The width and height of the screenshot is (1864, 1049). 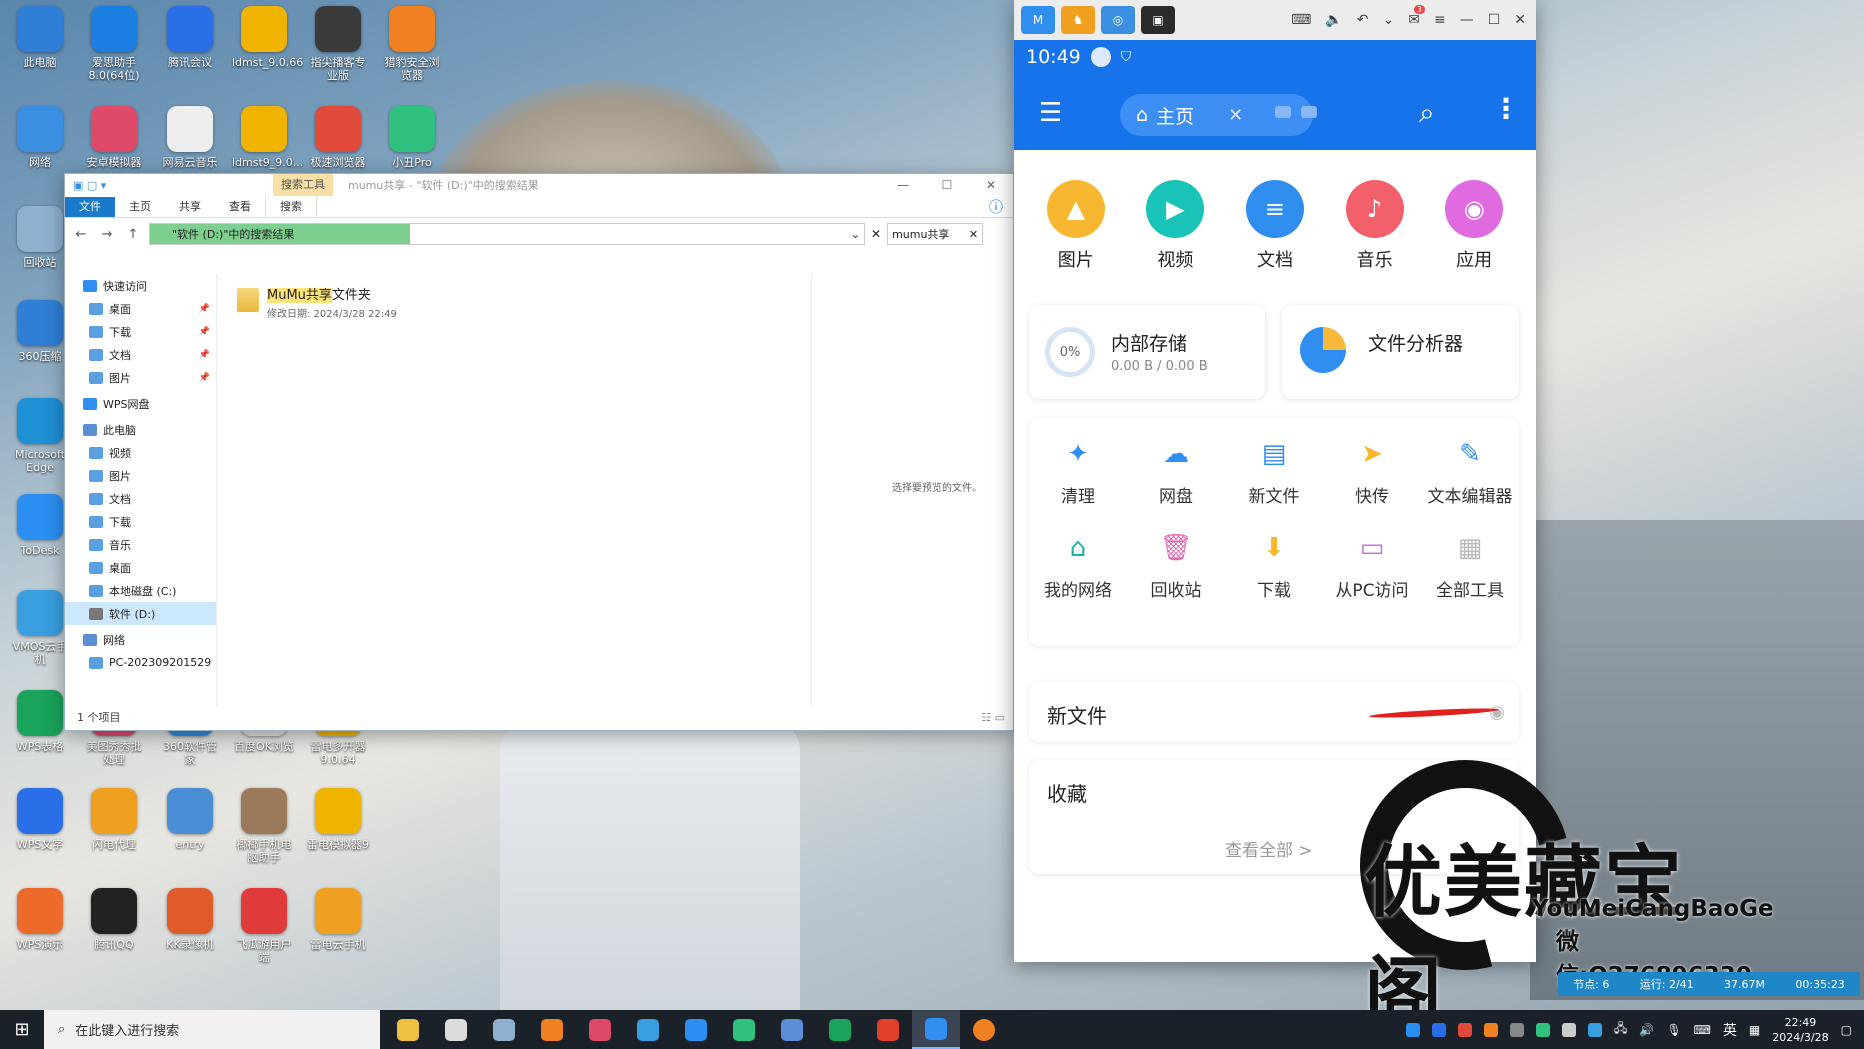 I want to click on tool-item: ✎ 文本编辑器, so click(x=1470, y=470).